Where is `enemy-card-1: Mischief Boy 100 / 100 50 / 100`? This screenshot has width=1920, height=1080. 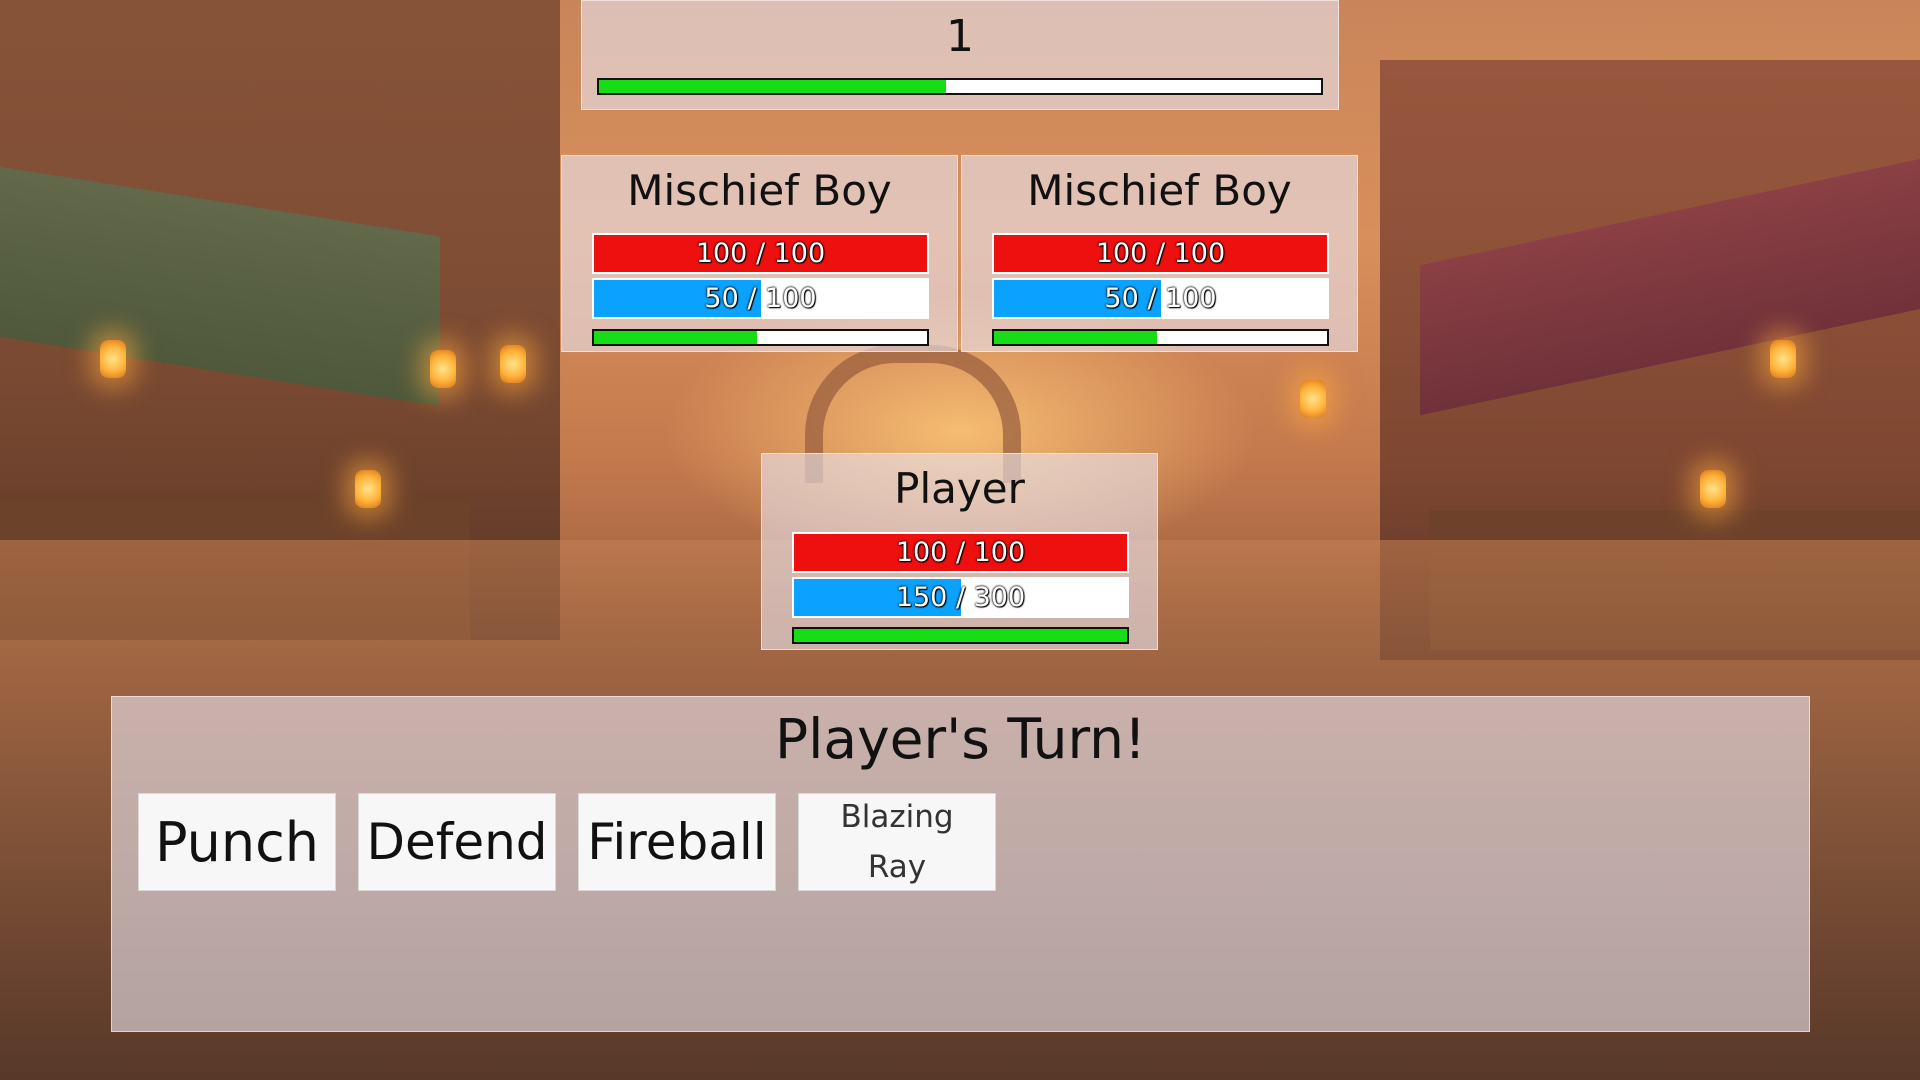 enemy-card-1: Mischief Boy 100 / 100 50 / 100 is located at coordinates (759, 253).